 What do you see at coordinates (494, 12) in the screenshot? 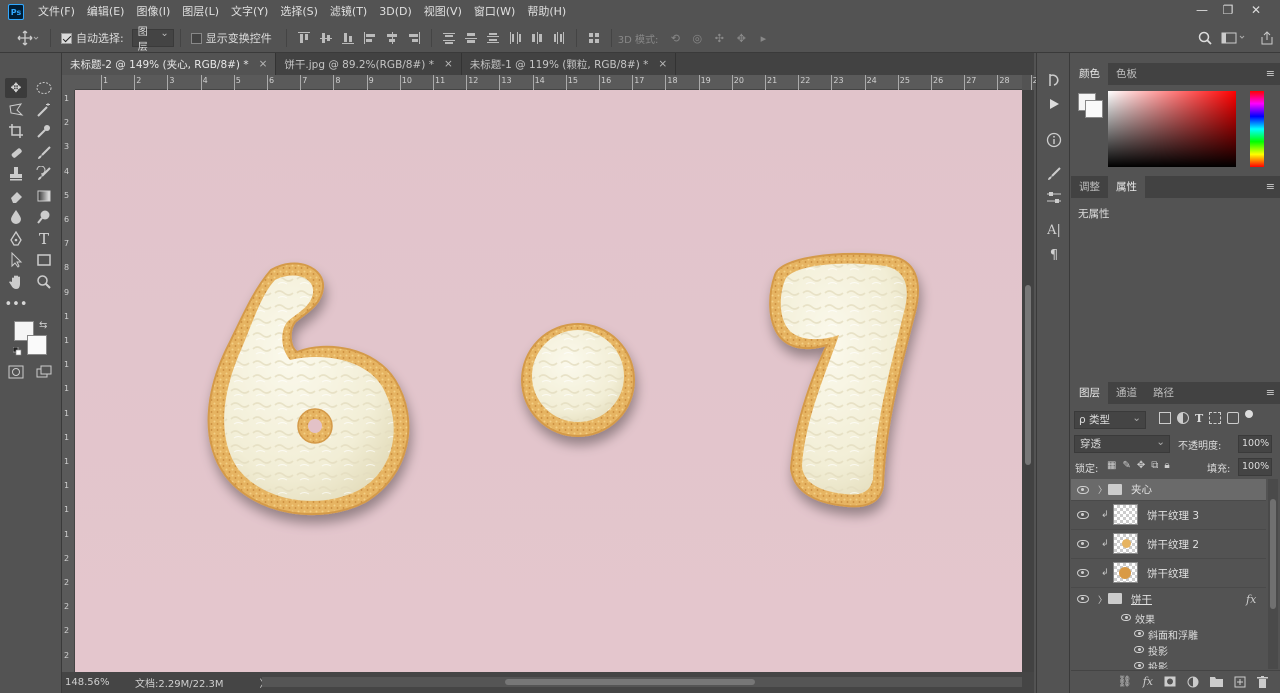
I see `menu-window: 窗口(W)` at bounding box center [494, 12].